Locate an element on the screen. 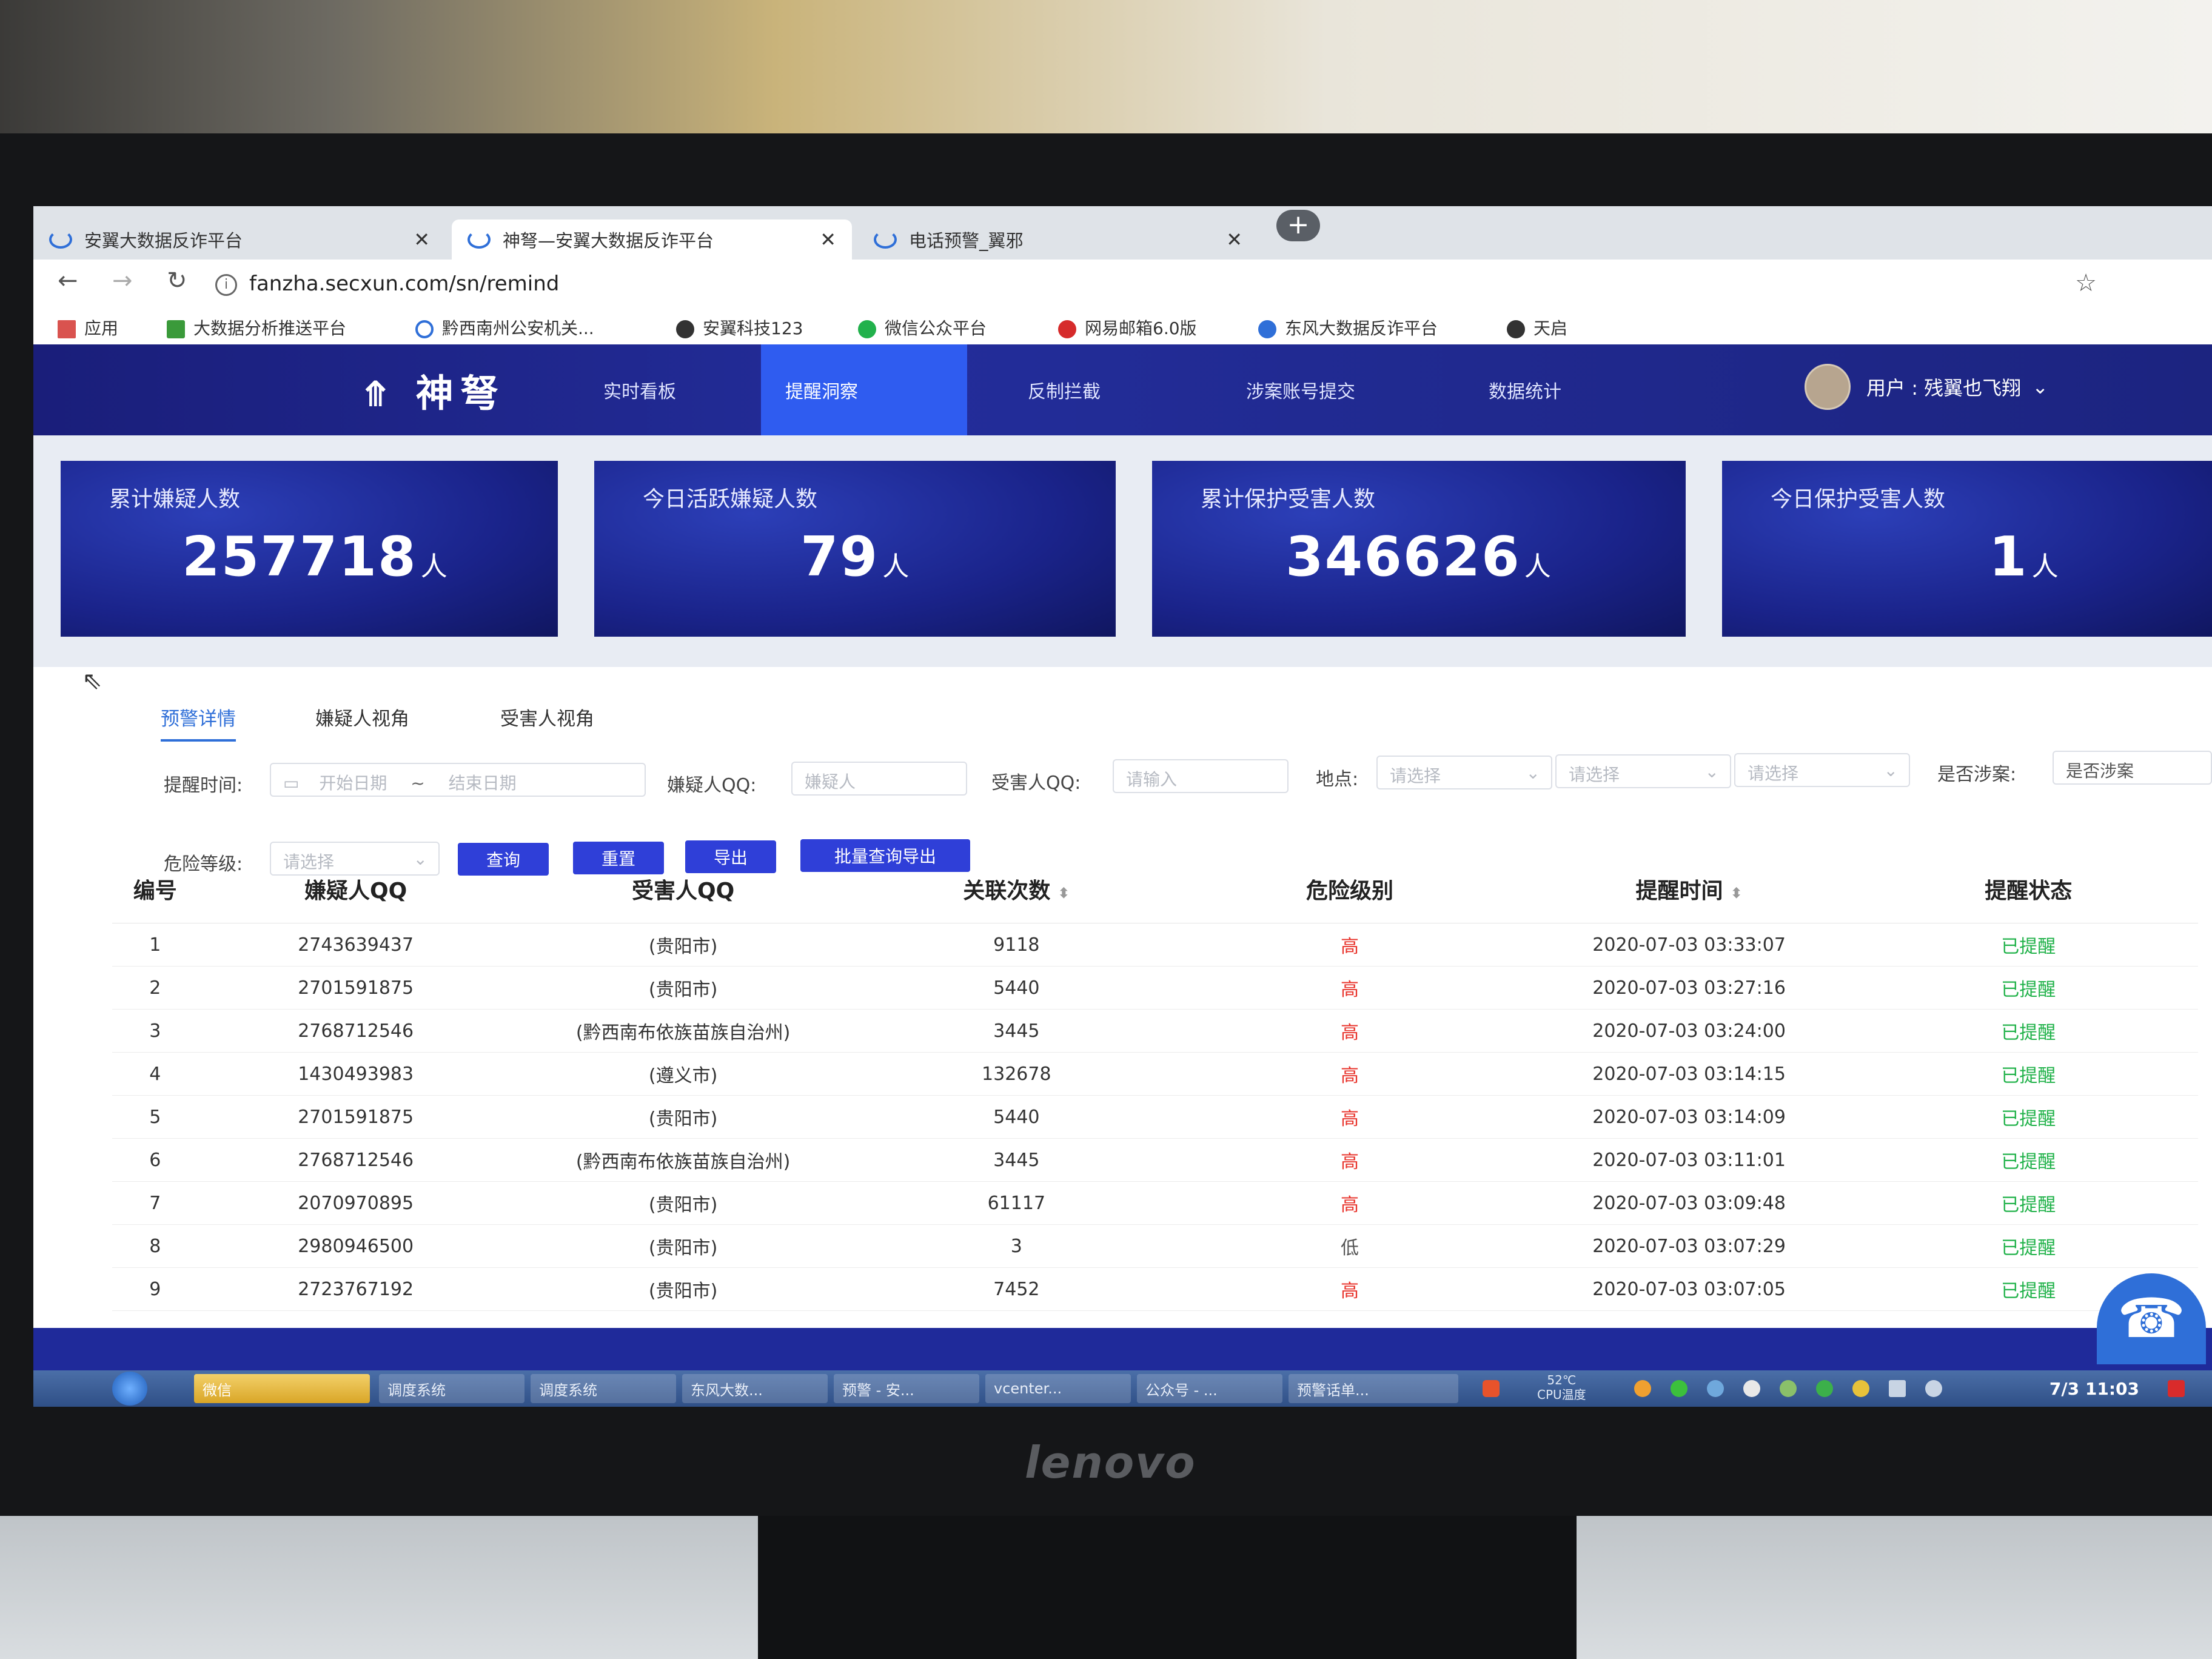 The height and width of the screenshot is (1659, 2212). browser-tab: 安翼大数据反诈平台 ✕ is located at coordinates (239, 240).